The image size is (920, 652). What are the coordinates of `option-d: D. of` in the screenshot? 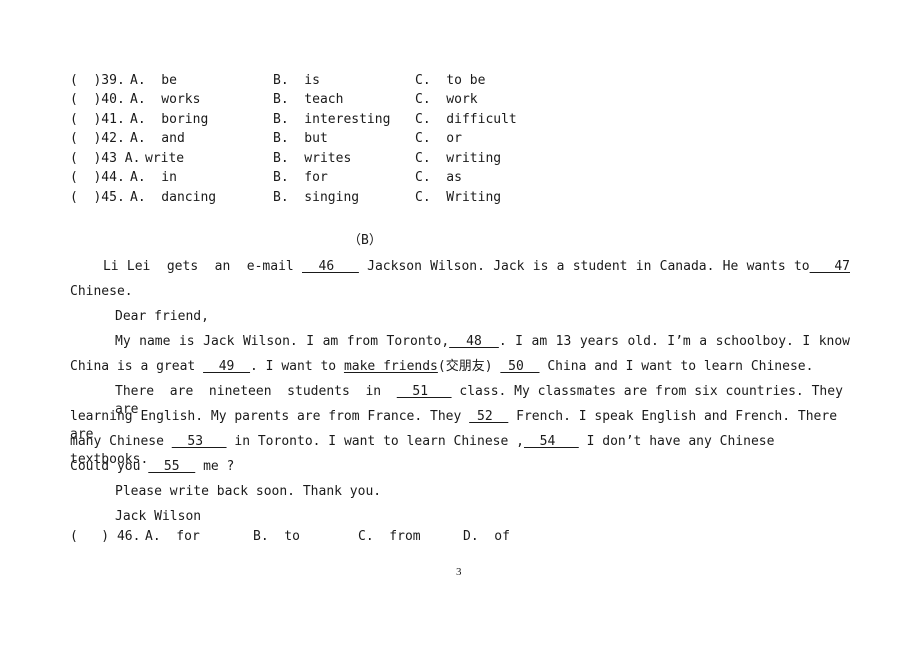 It's located at (486, 536).